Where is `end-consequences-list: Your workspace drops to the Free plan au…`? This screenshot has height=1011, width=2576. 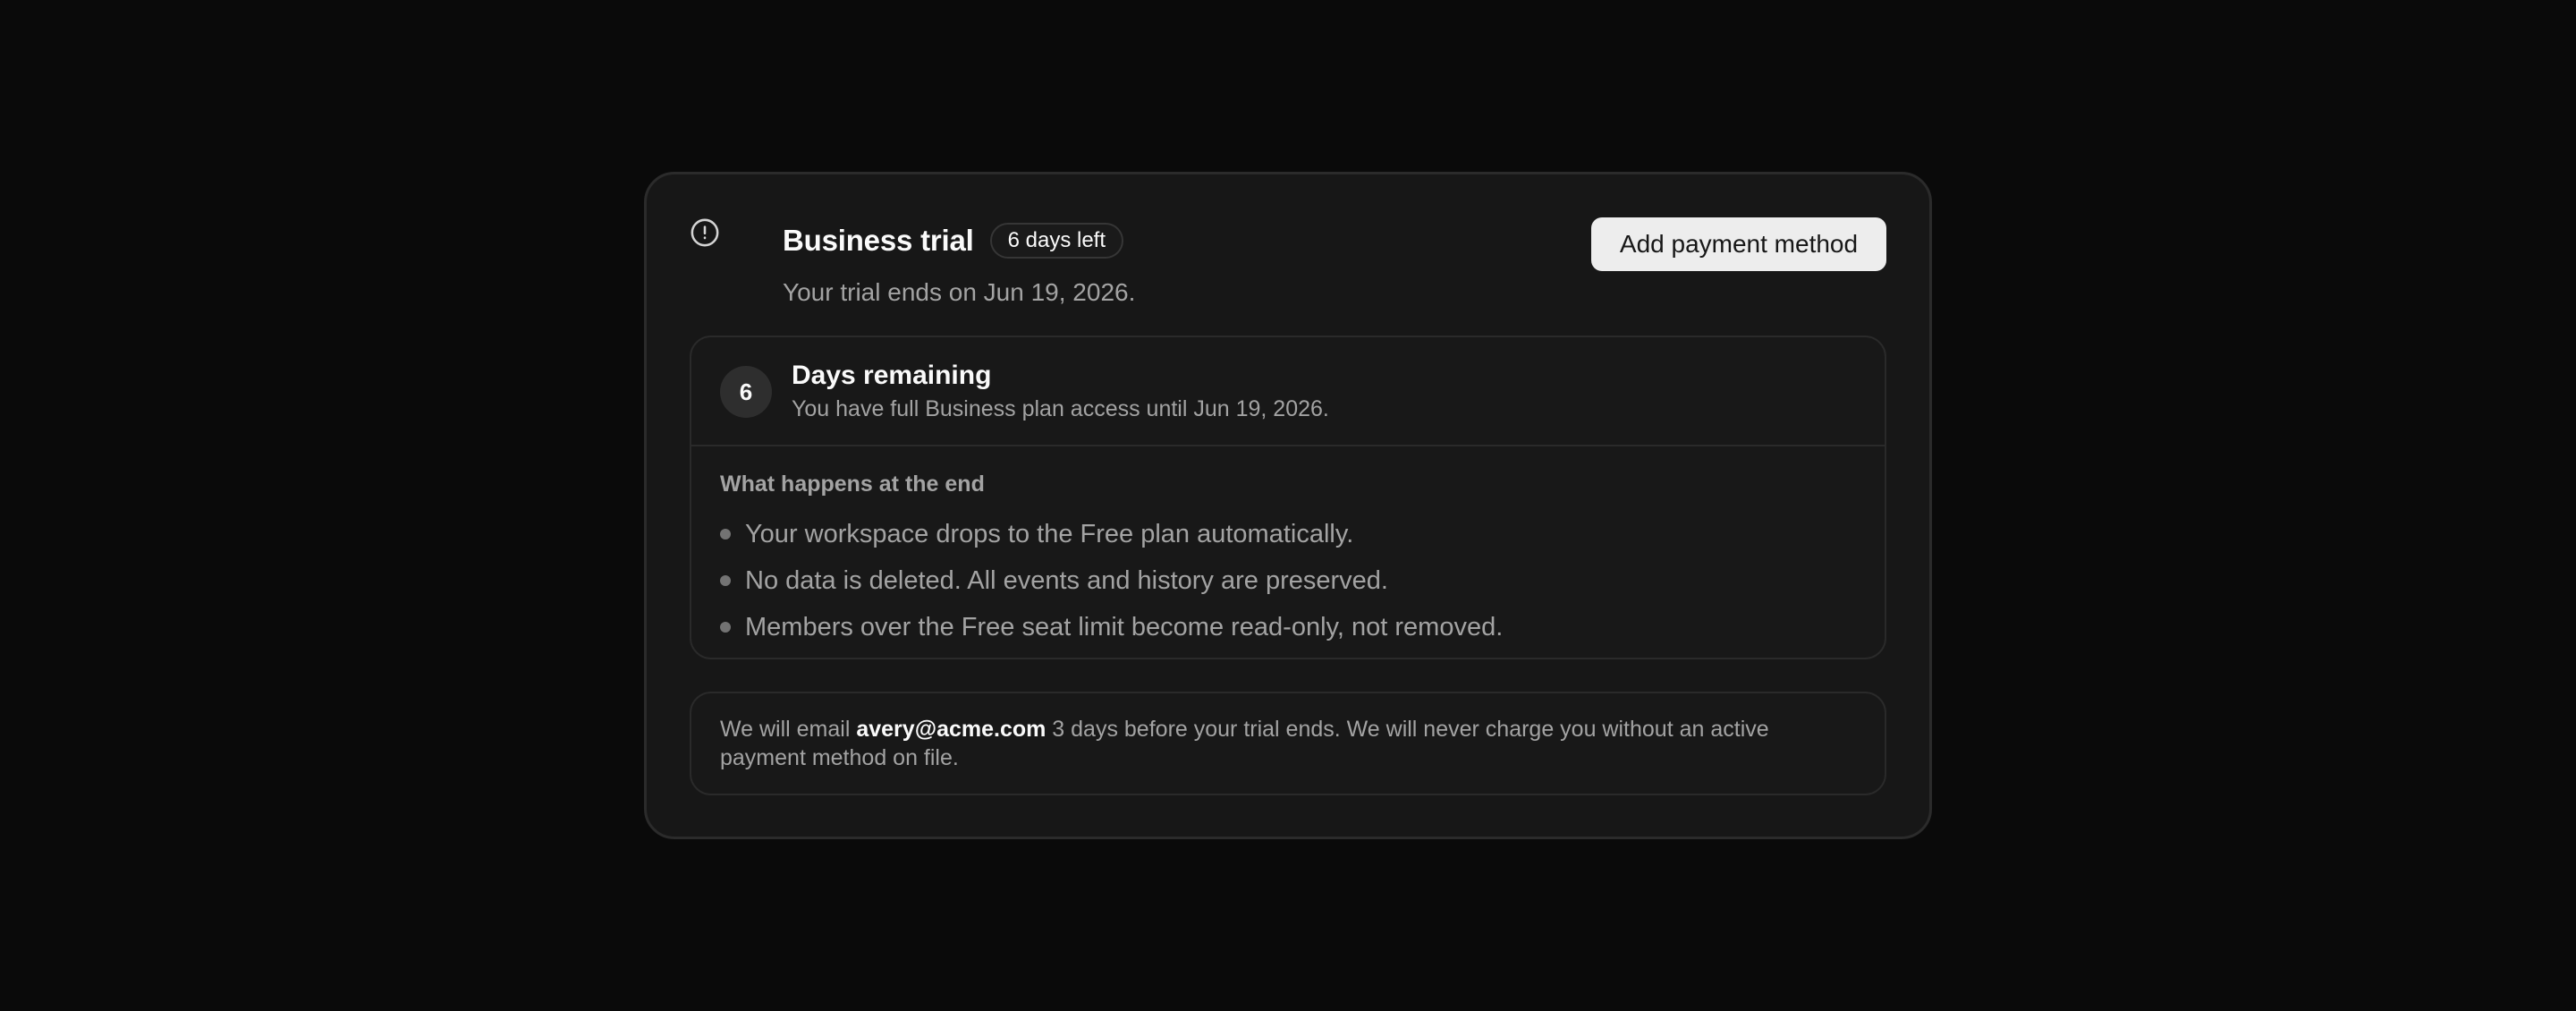 end-consequences-list: Your workspace drops to the Free plan au… is located at coordinates (1111, 581).